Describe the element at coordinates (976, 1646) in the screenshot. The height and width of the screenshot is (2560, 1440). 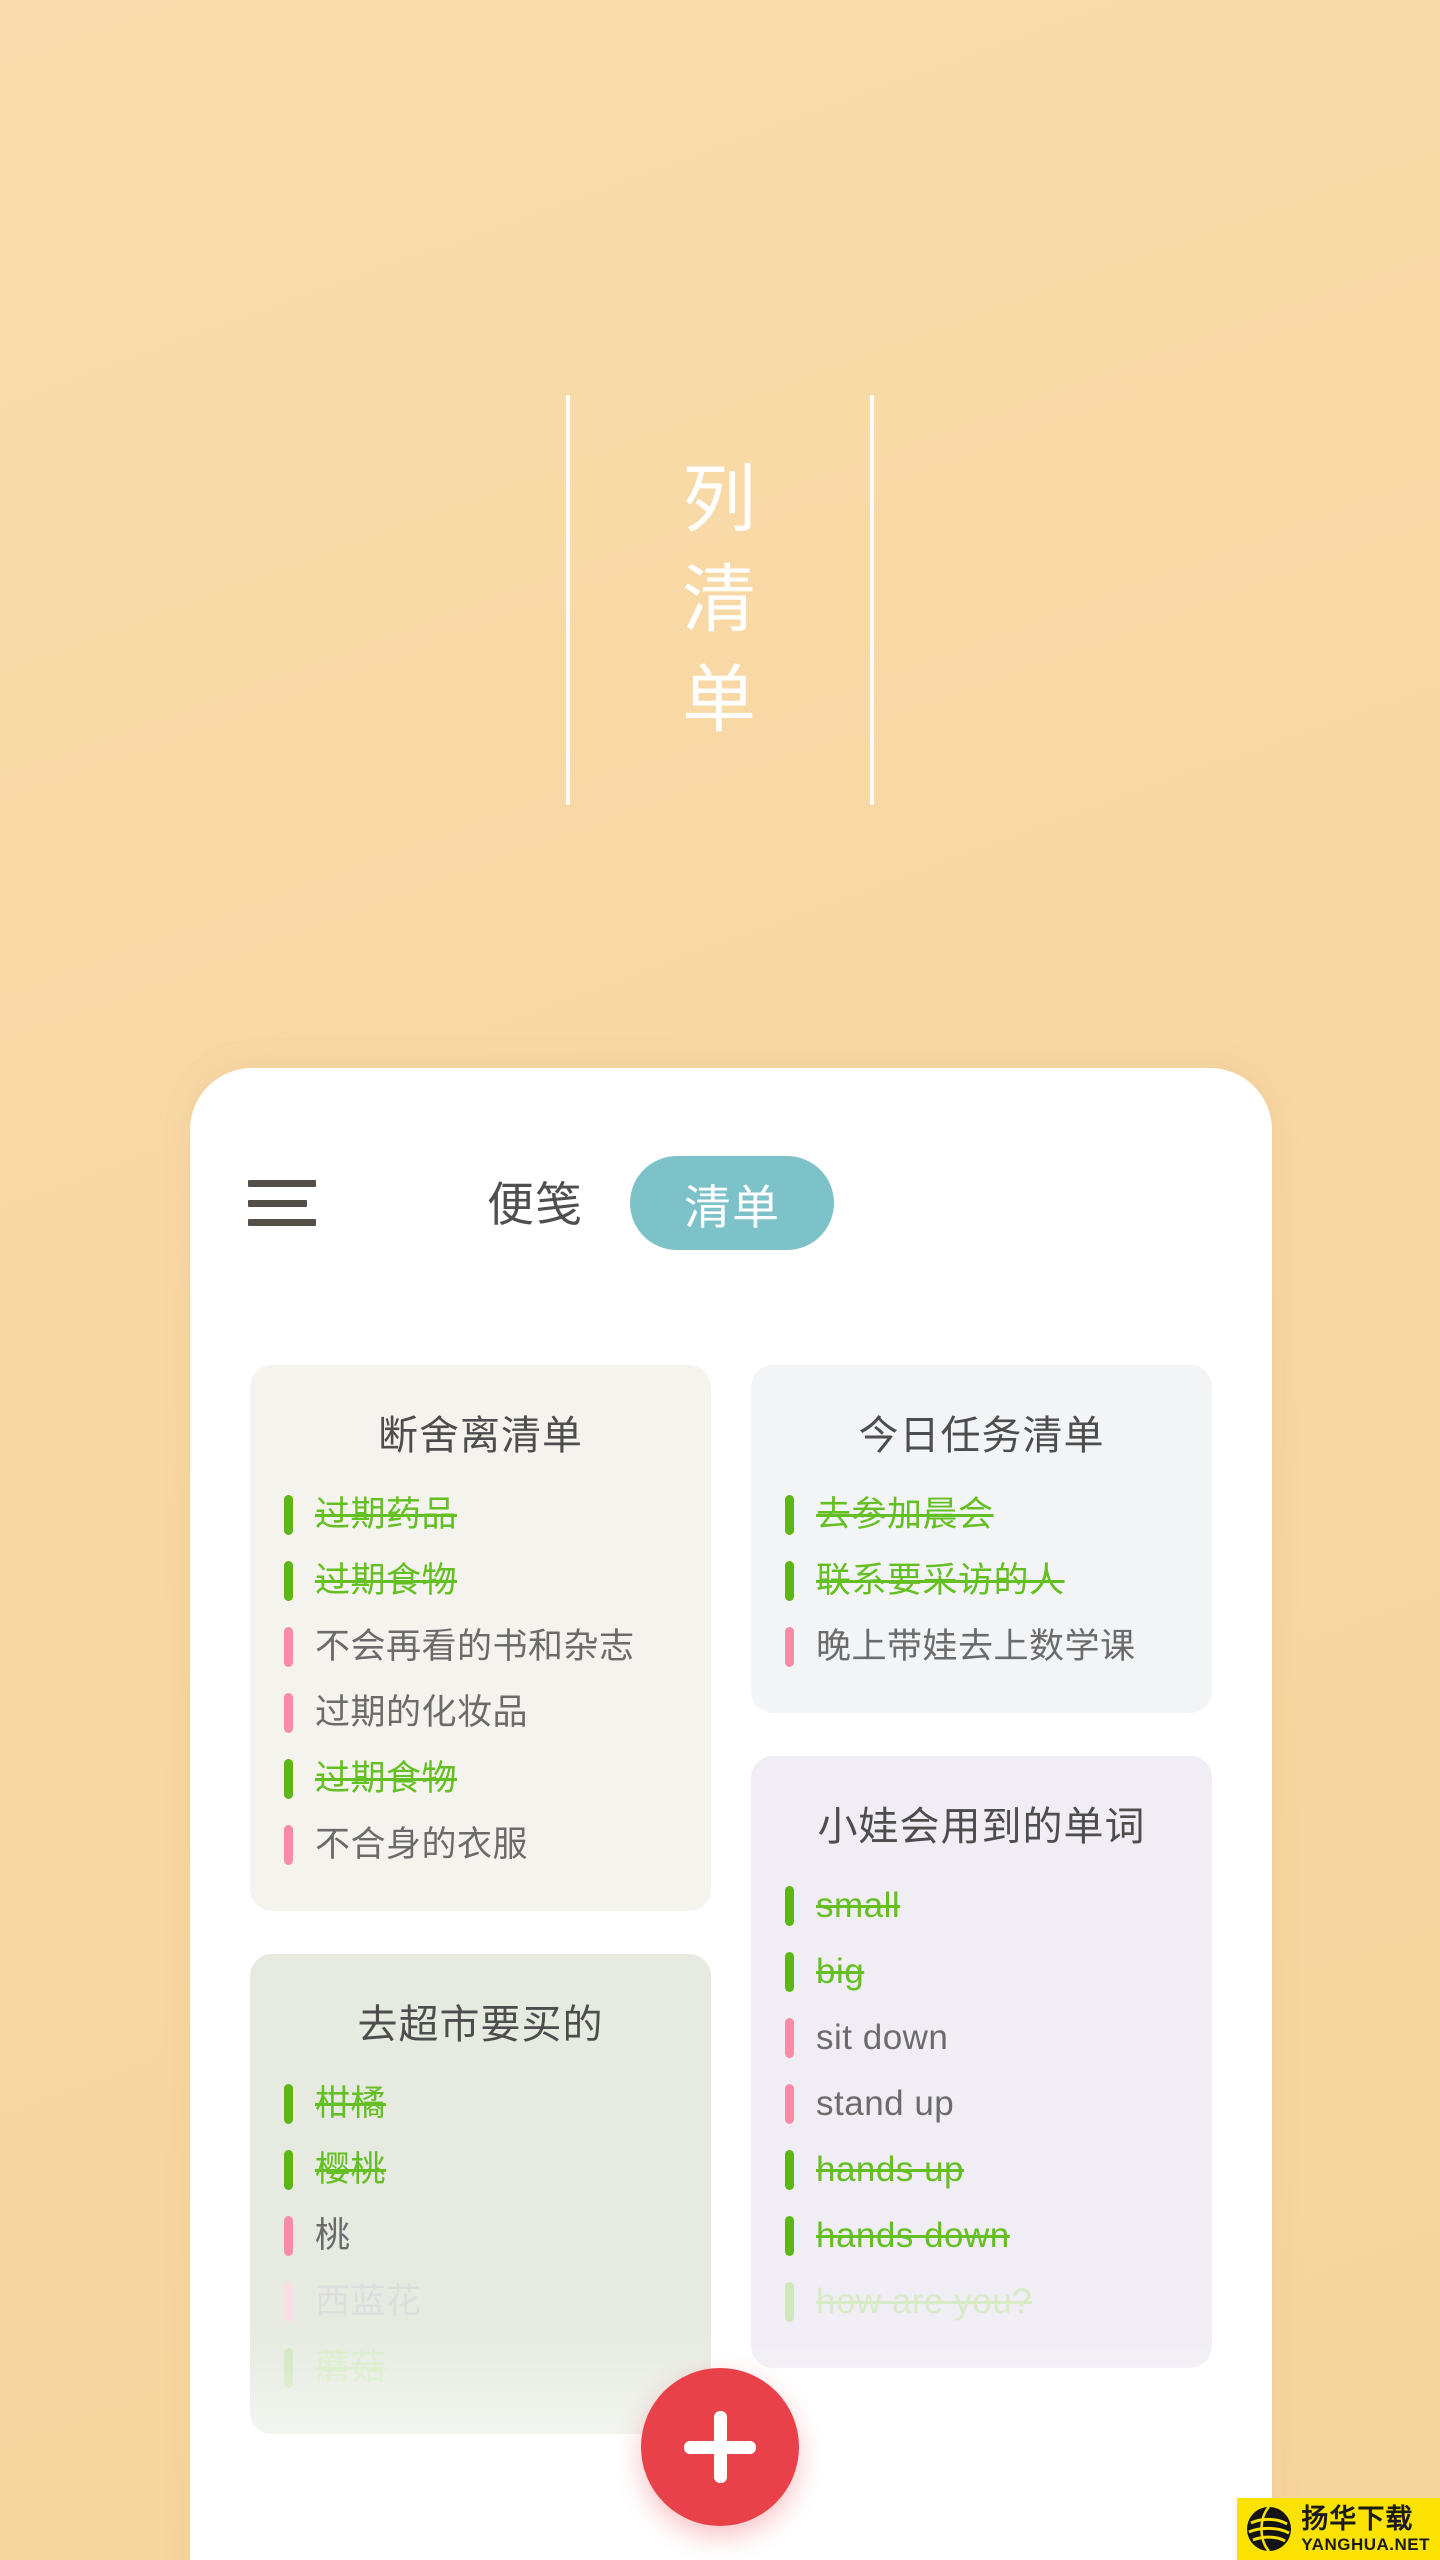
I see `list-item-label: 晚上带娃去上数学课` at that location.